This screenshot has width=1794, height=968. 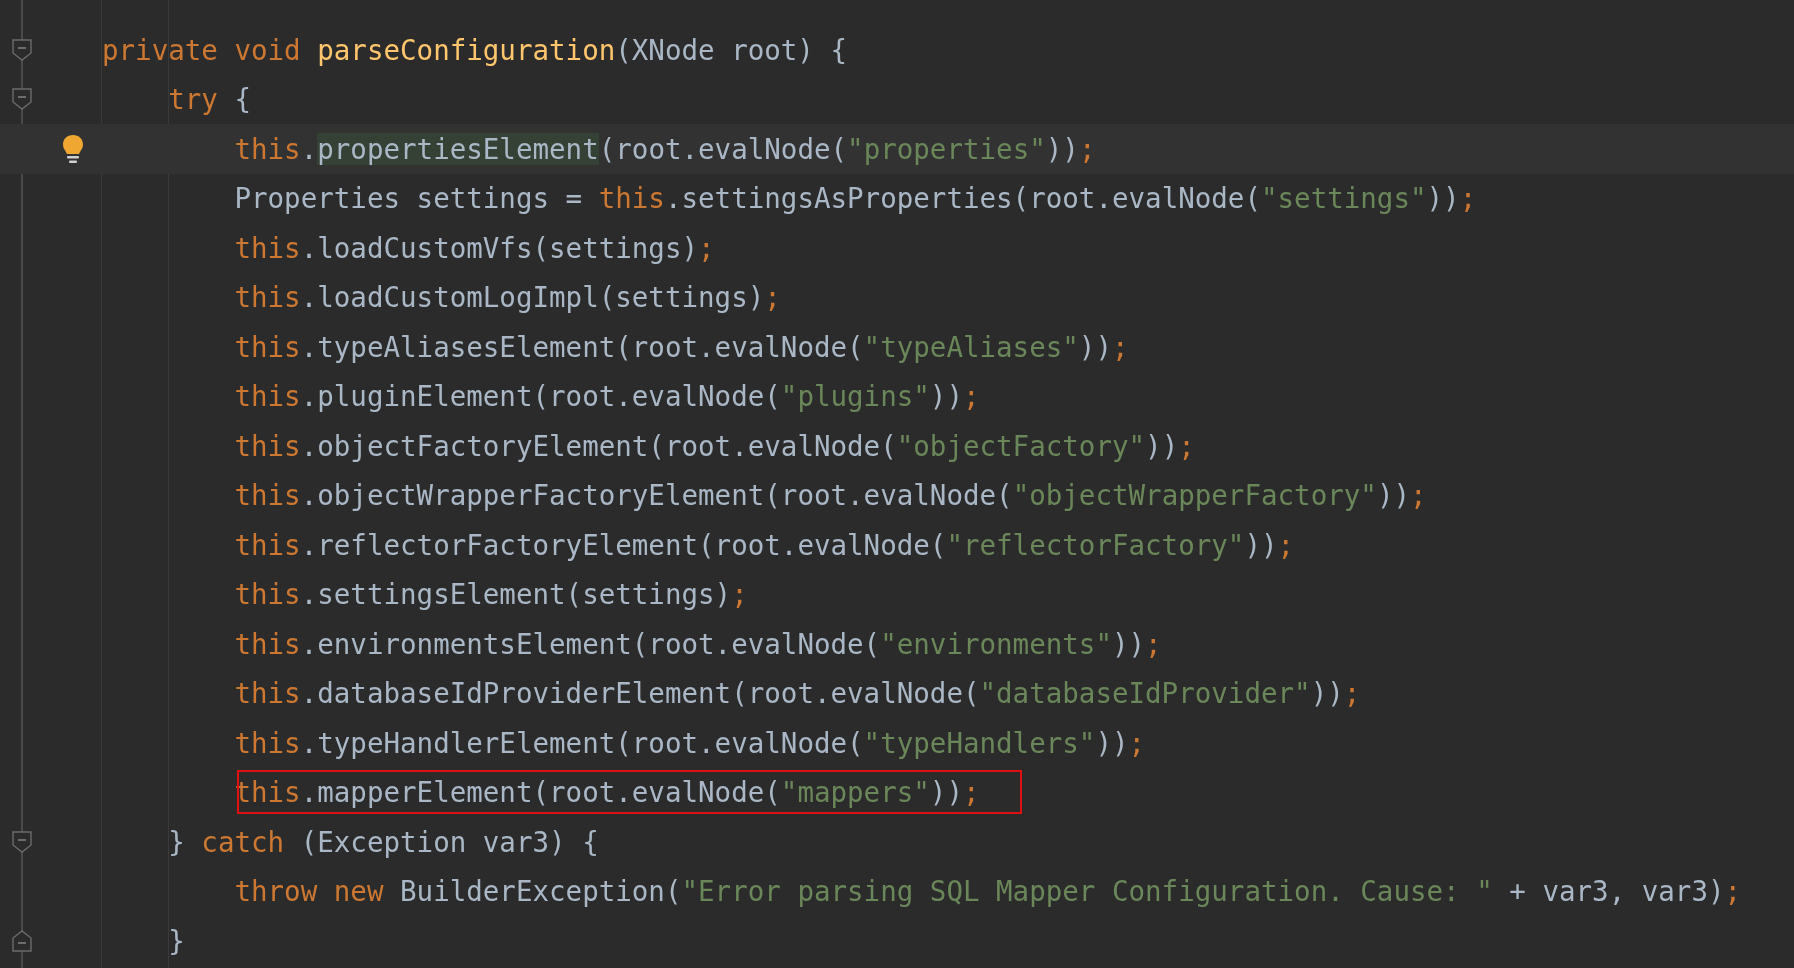 What do you see at coordinates (176, 941) in the screenshot?
I see `code-line: }` at bounding box center [176, 941].